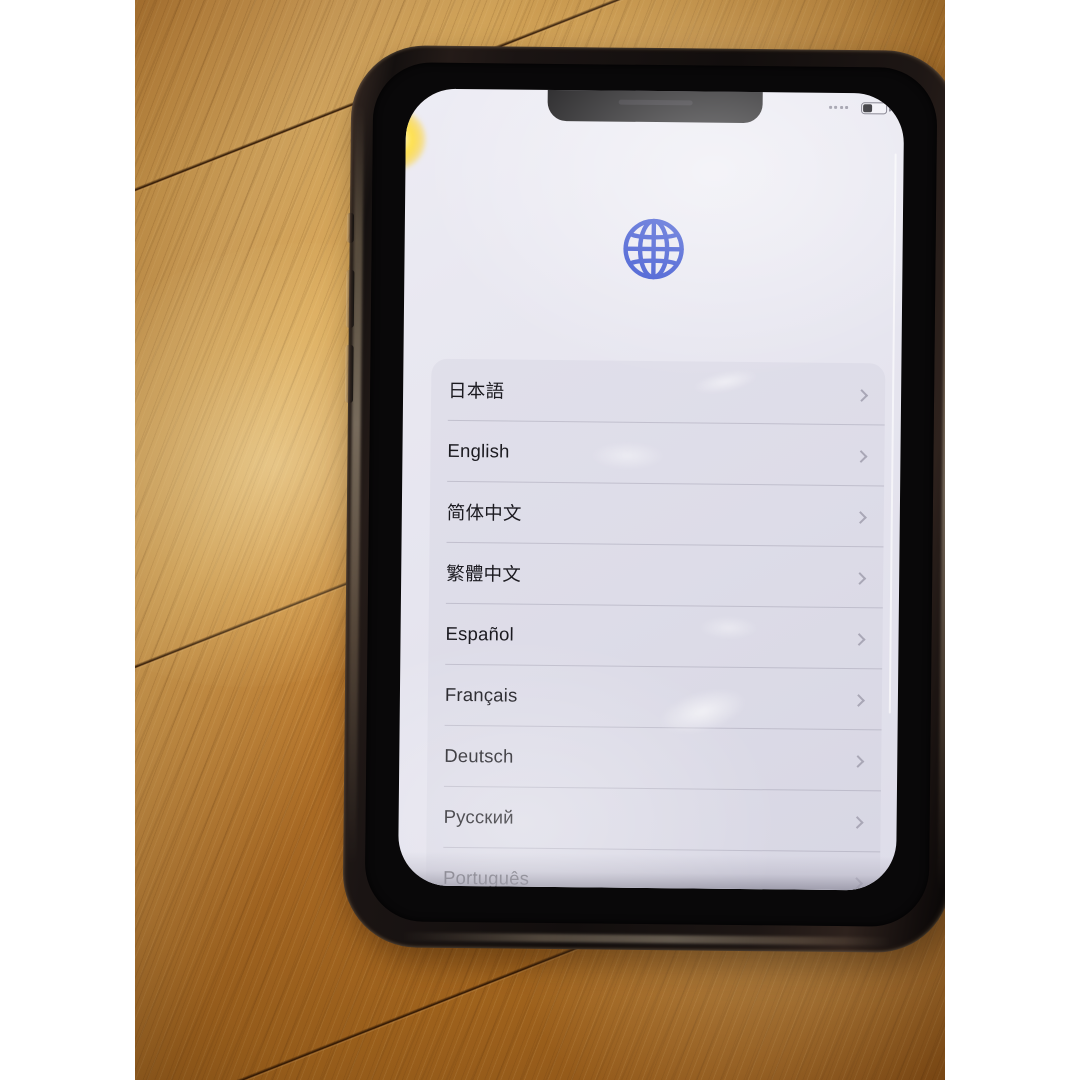  I want to click on language-row-japanese: 日本語, so click(658, 392).